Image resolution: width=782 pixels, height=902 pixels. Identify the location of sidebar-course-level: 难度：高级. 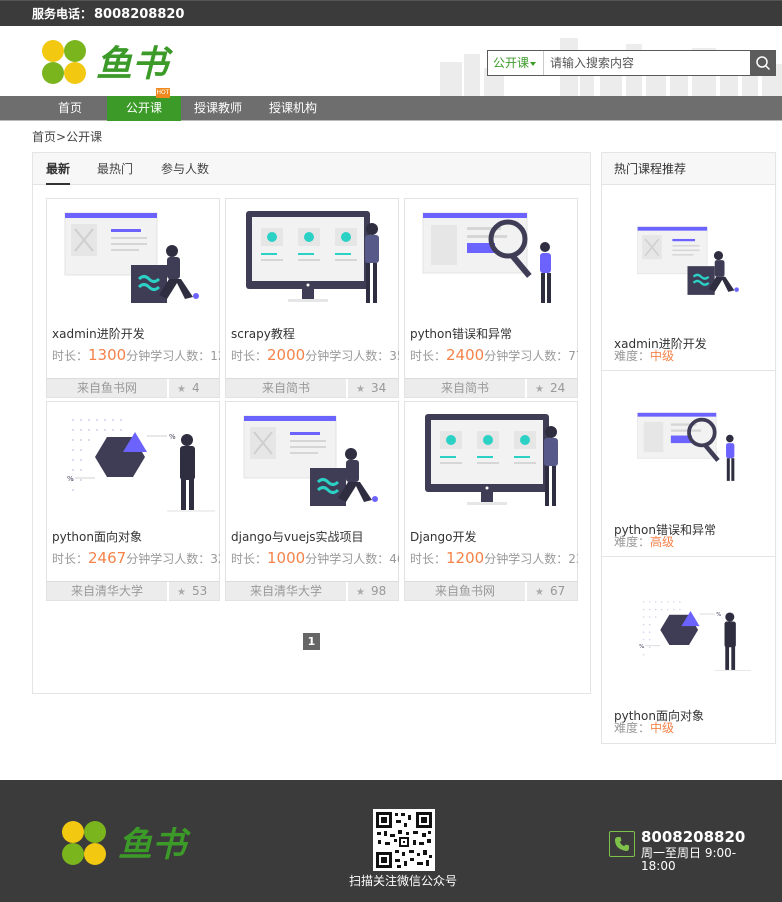
(644, 542).